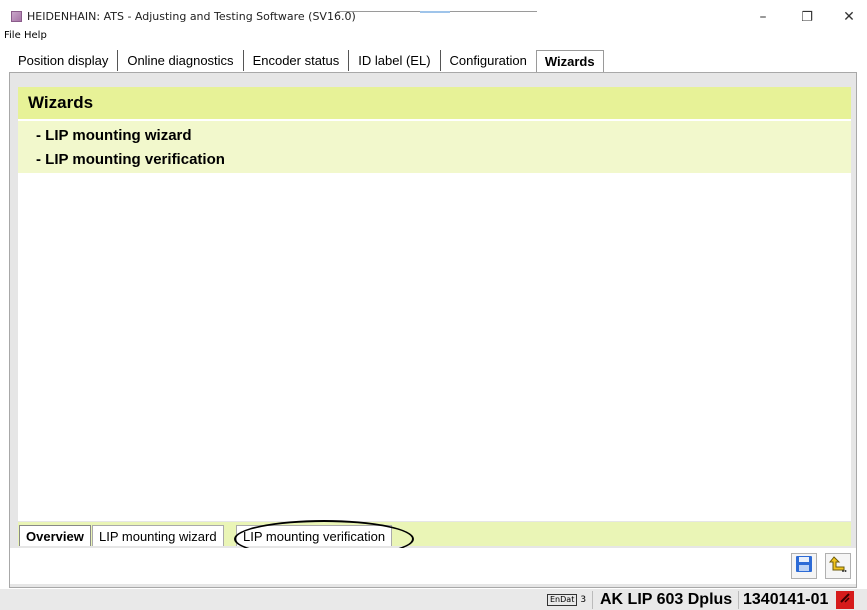 This screenshot has height=610, width=867. What do you see at coordinates (433, 599) in the screenshot?
I see `status-bar` at bounding box center [433, 599].